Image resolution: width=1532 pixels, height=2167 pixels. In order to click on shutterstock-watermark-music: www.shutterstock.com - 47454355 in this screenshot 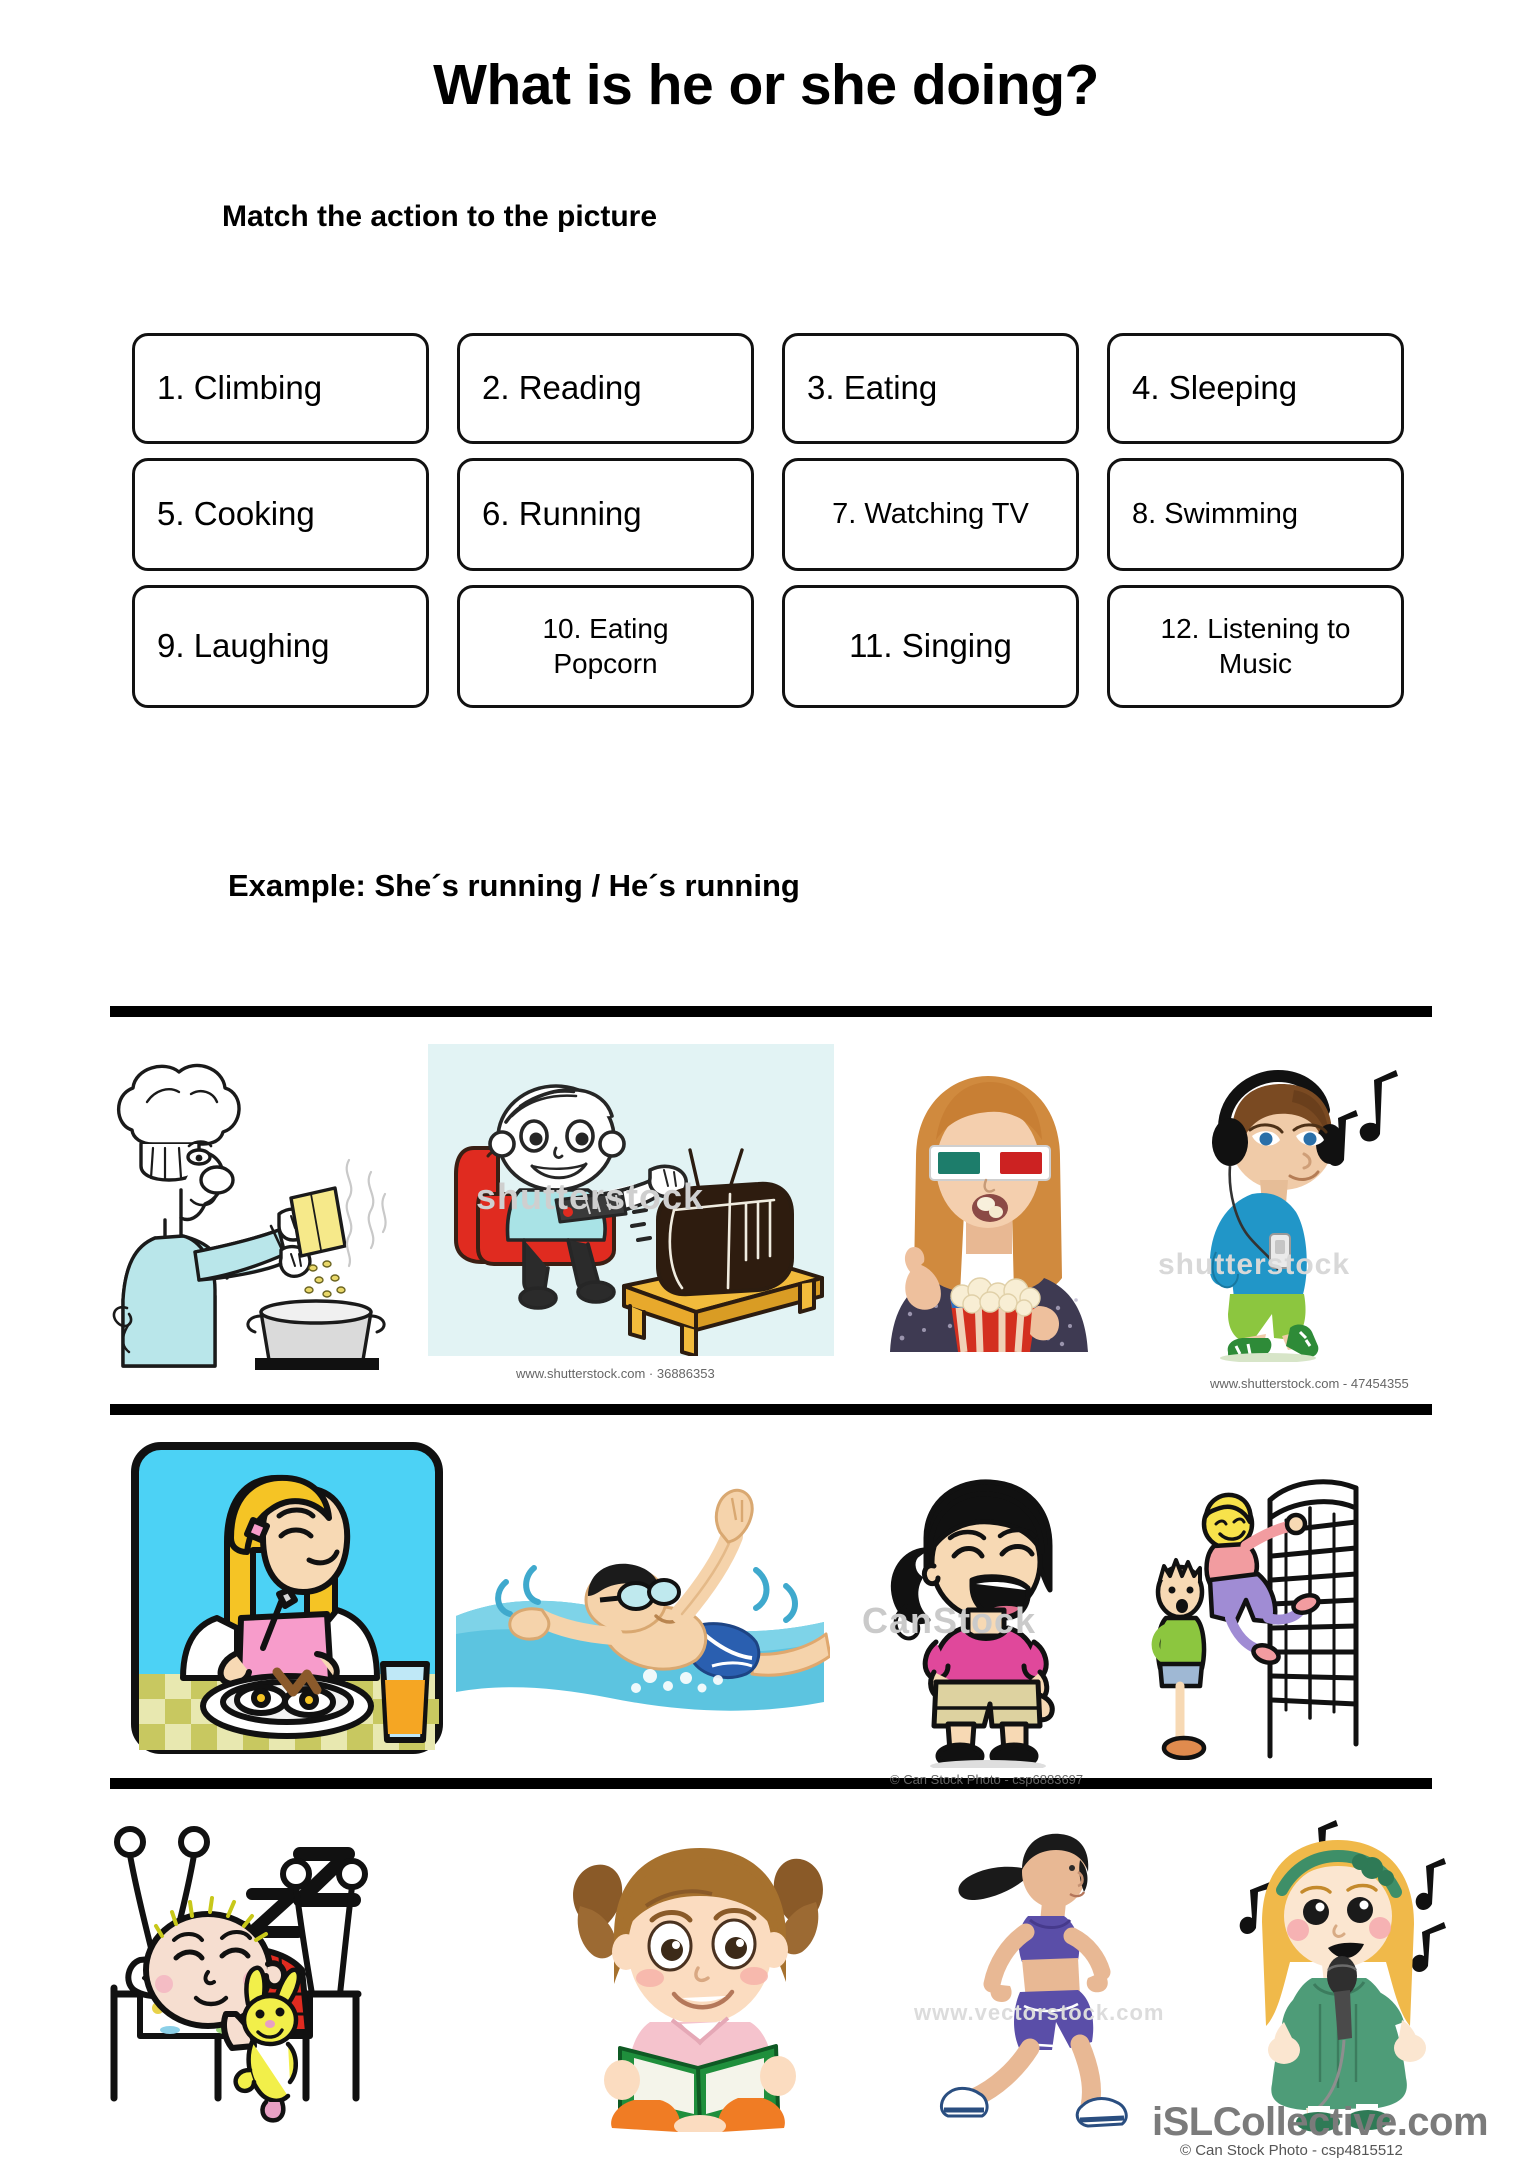, I will do `click(1309, 1383)`.